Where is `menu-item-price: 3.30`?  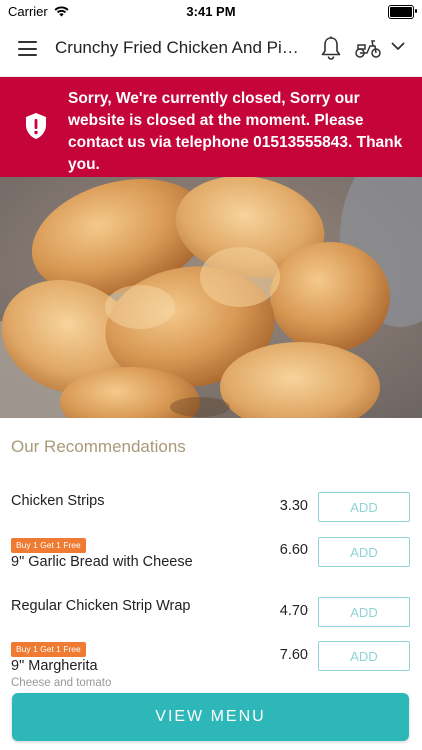
menu-item-price: 3.30 is located at coordinates (293, 506).